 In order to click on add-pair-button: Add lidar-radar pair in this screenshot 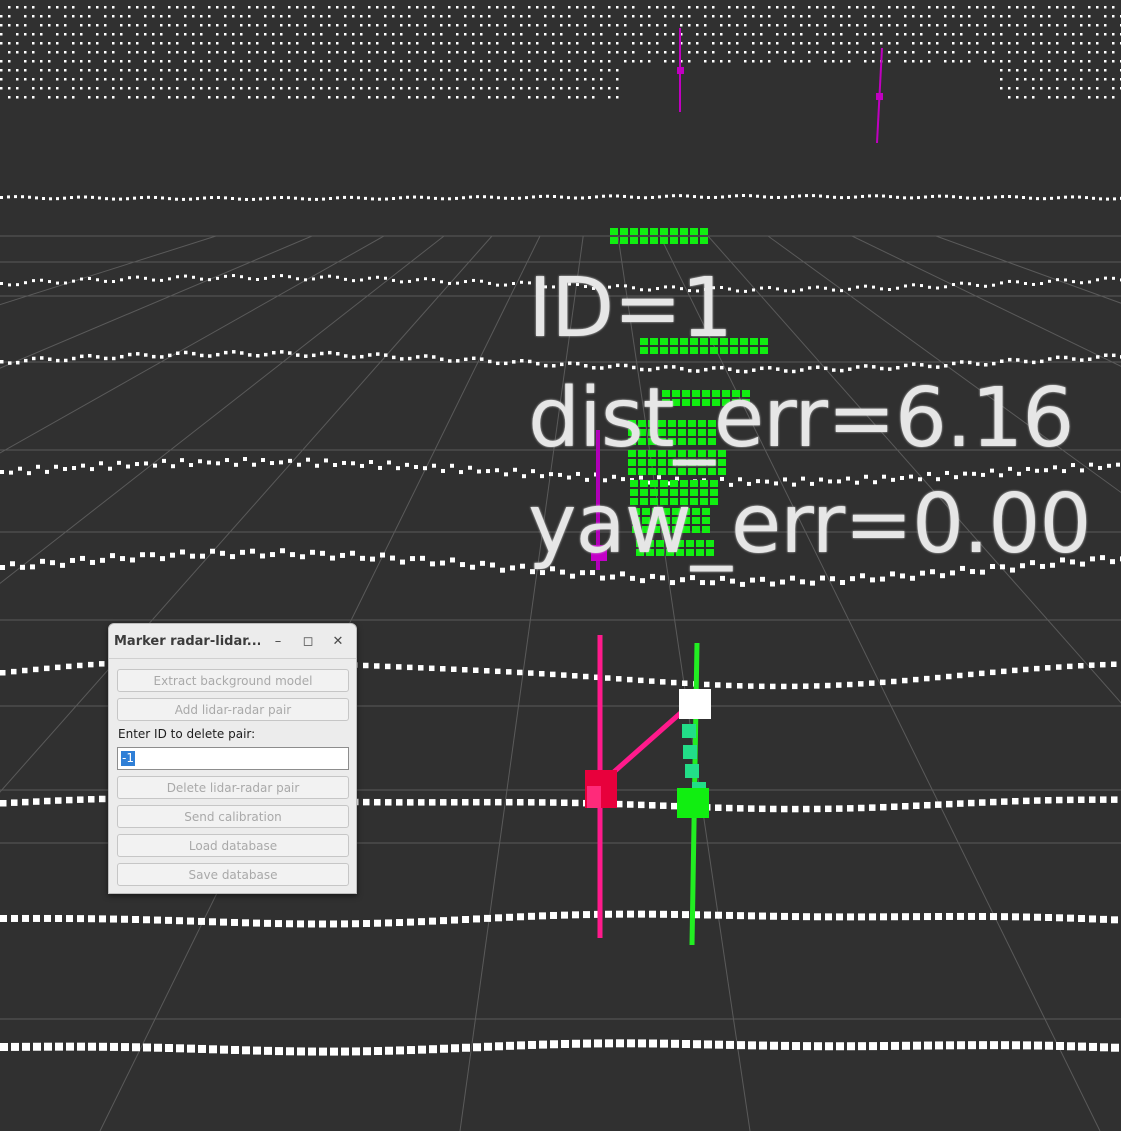, I will do `click(233, 709)`.